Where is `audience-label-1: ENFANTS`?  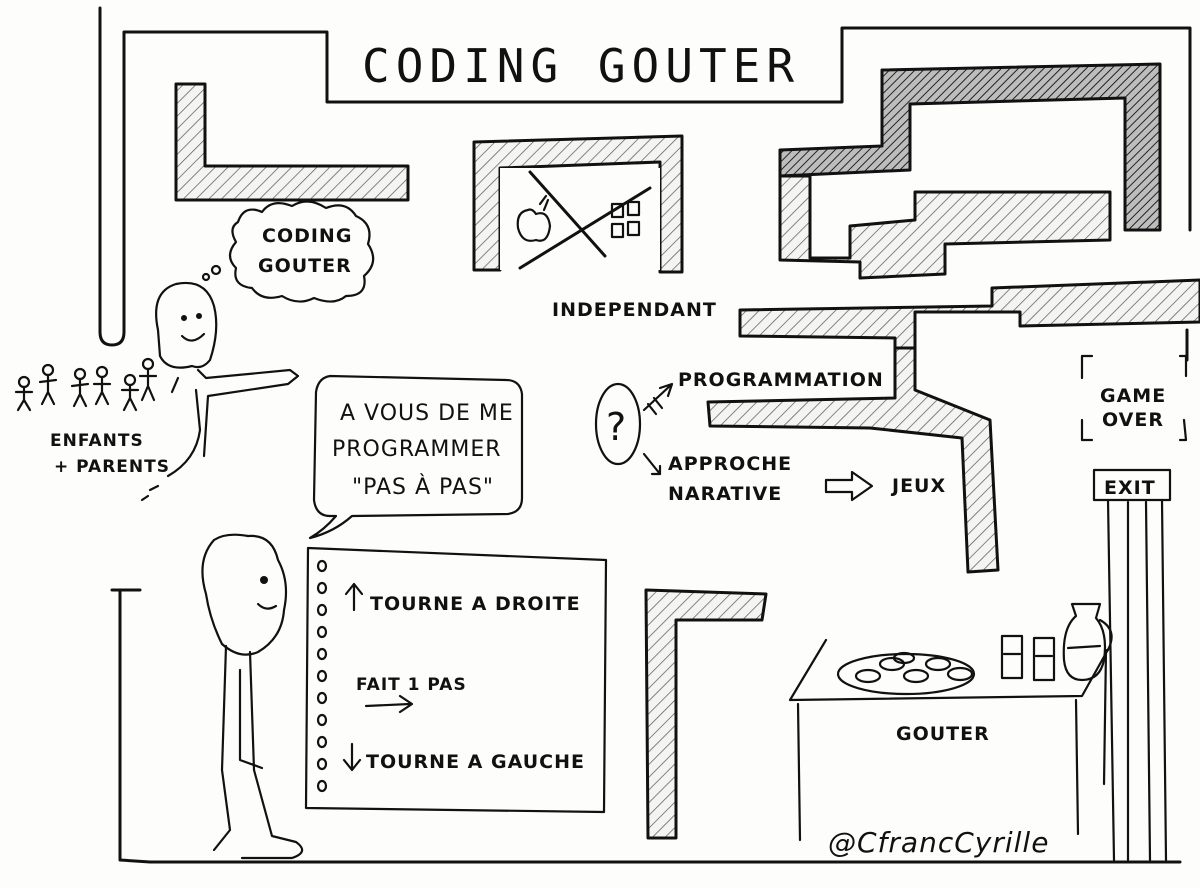 audience-label-1: ENFANTS is located at coordinates (97, 441).